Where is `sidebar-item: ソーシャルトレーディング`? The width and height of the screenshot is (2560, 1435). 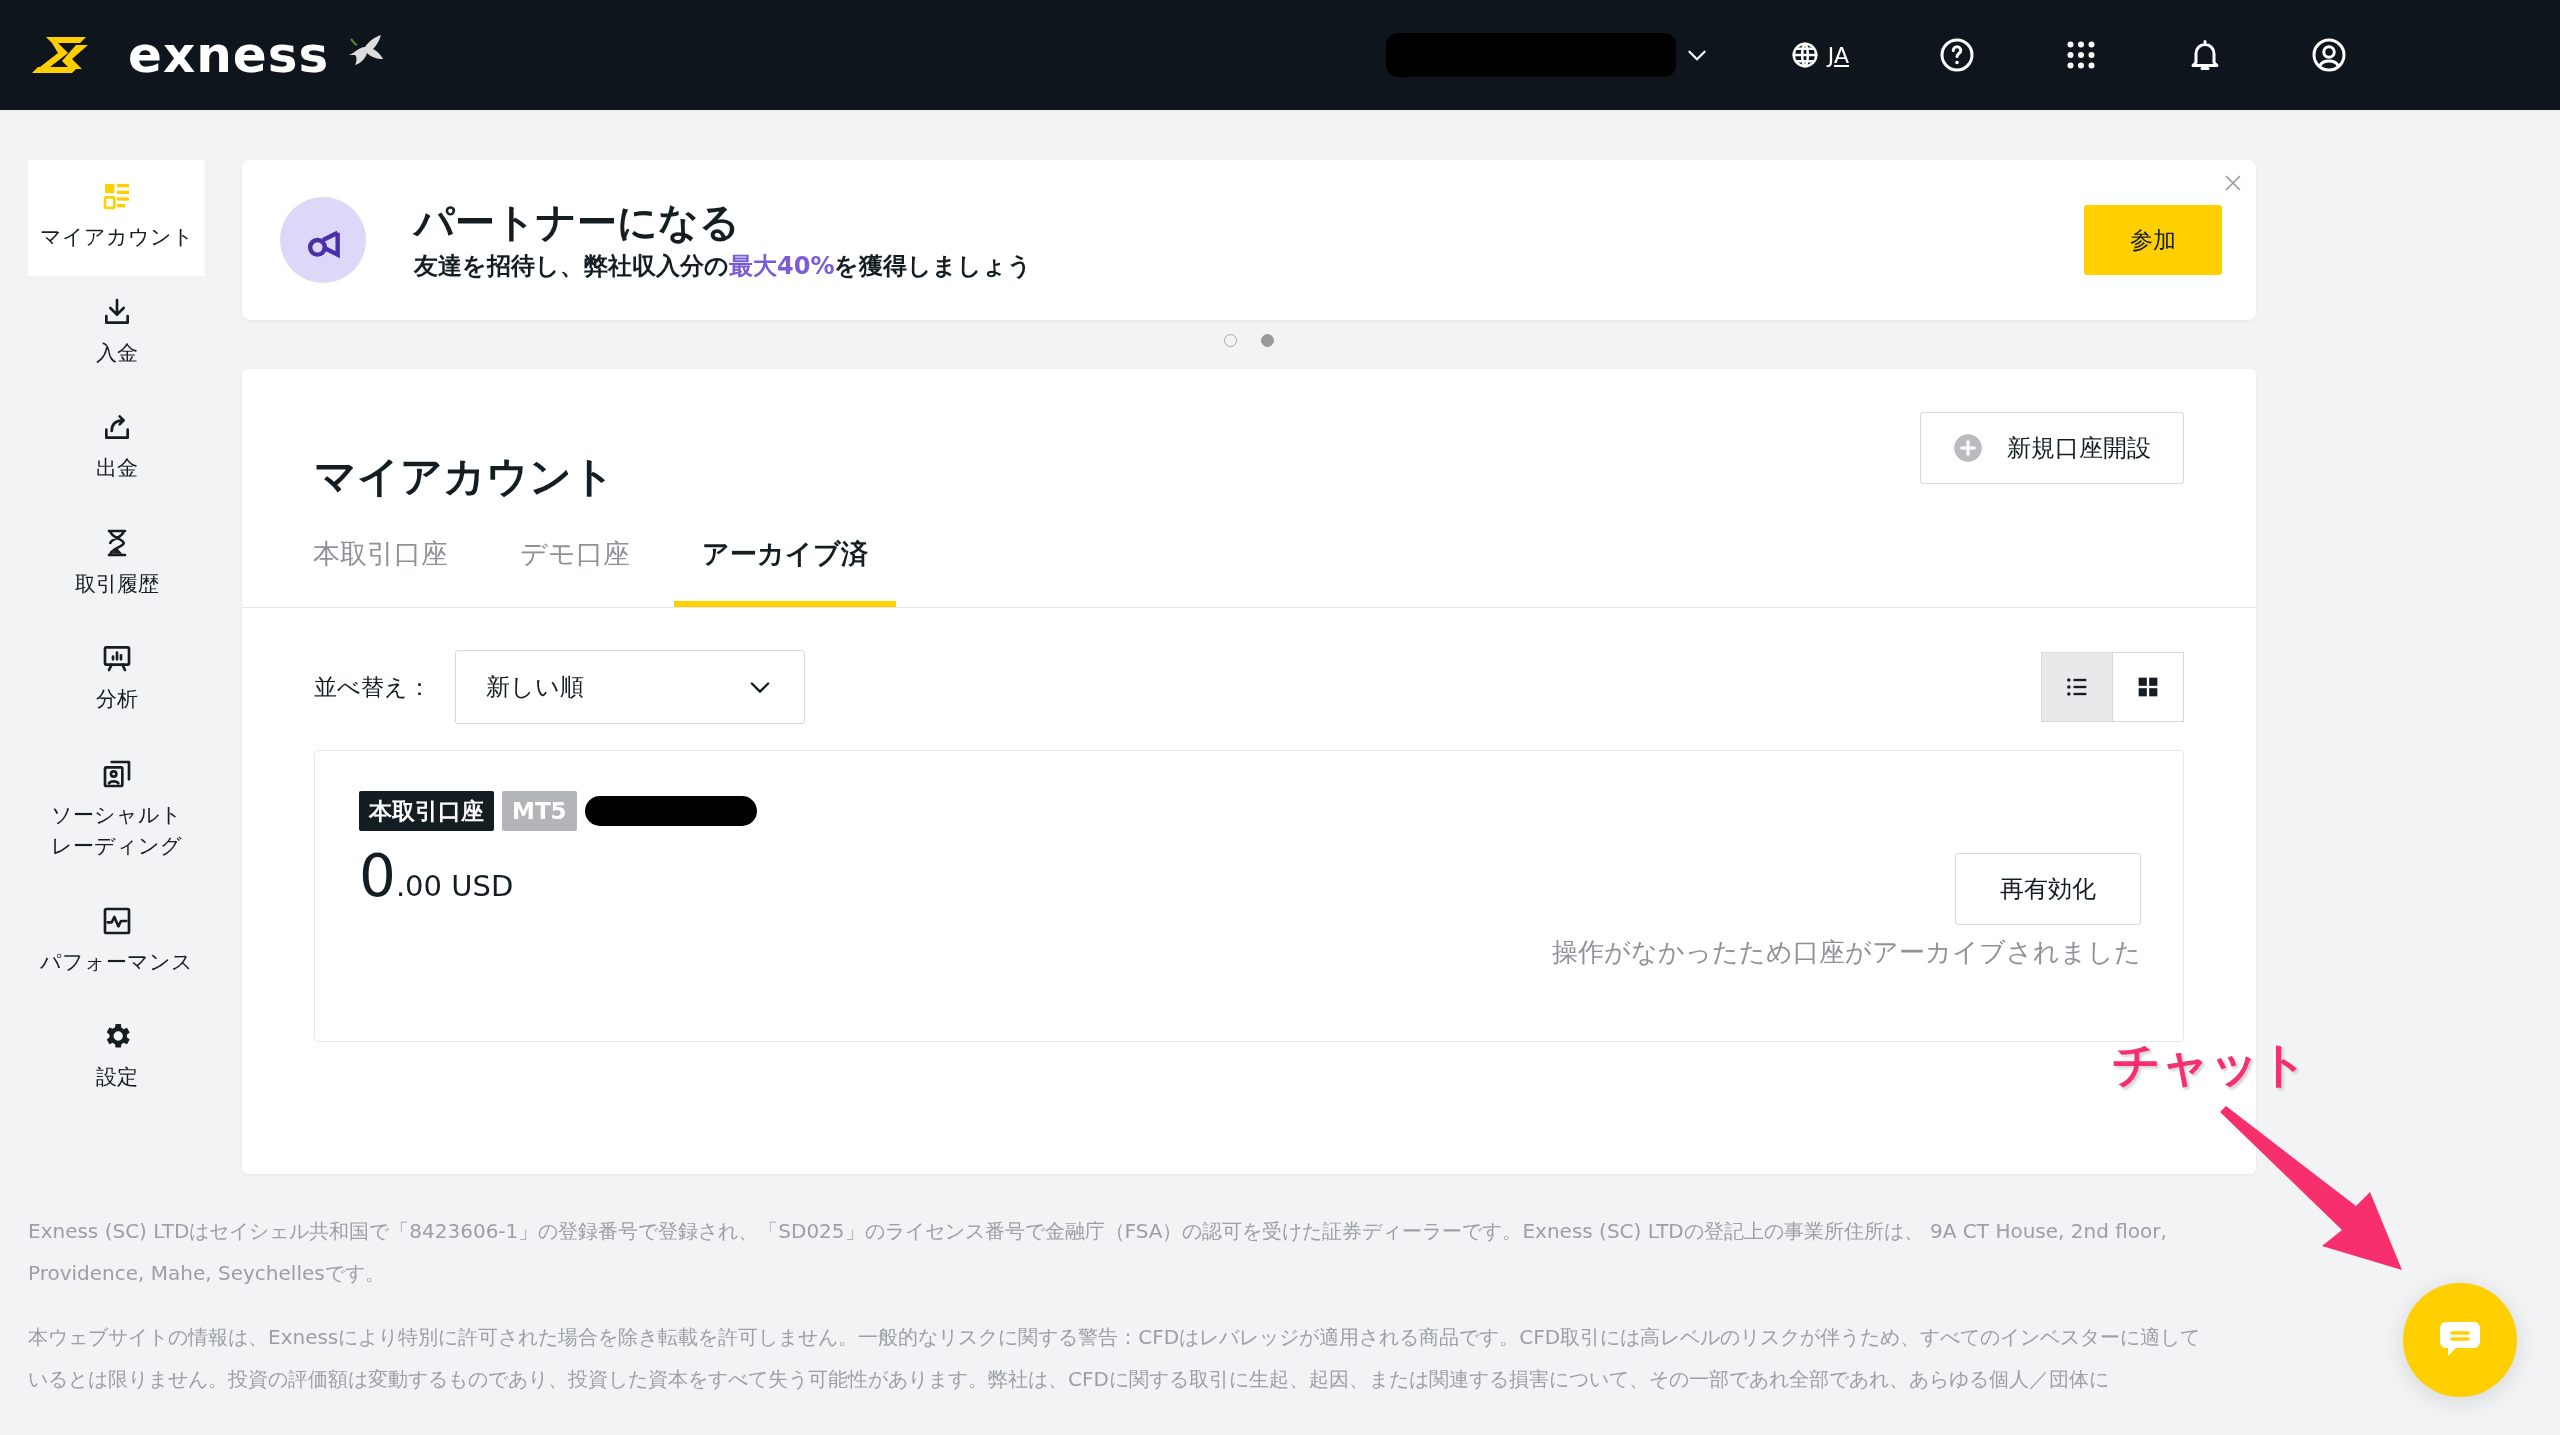 sidebar-item: ソーシャルトレーディング is located at coordinates (116, 811).